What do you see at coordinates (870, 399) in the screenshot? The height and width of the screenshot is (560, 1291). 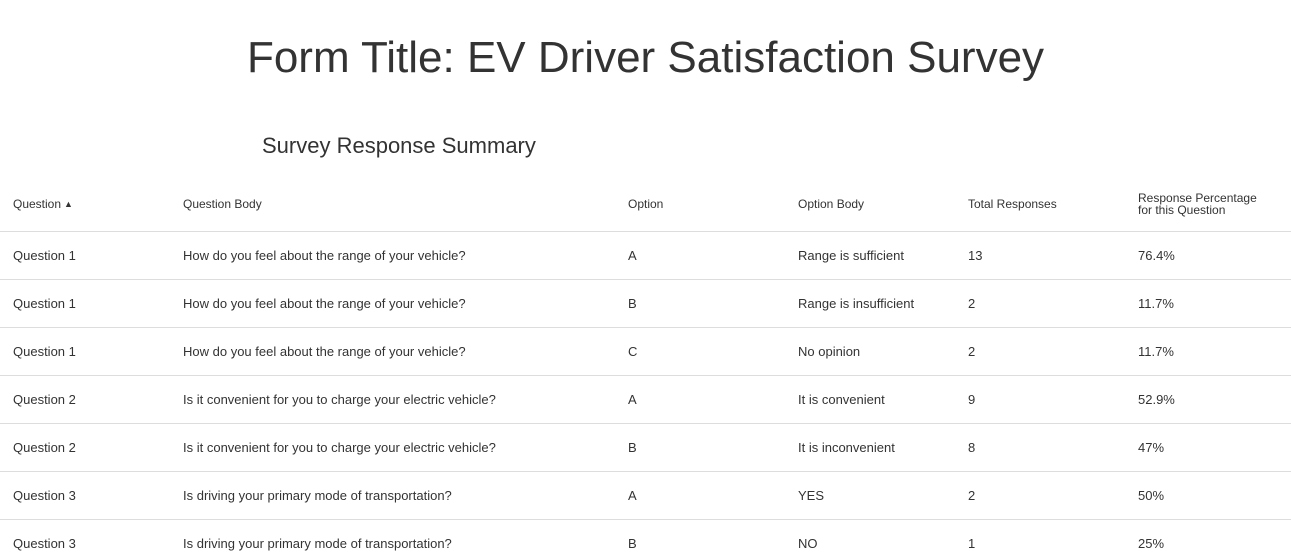 I see `cell-option-body: It is convenient` at bounding box center [870, 399].